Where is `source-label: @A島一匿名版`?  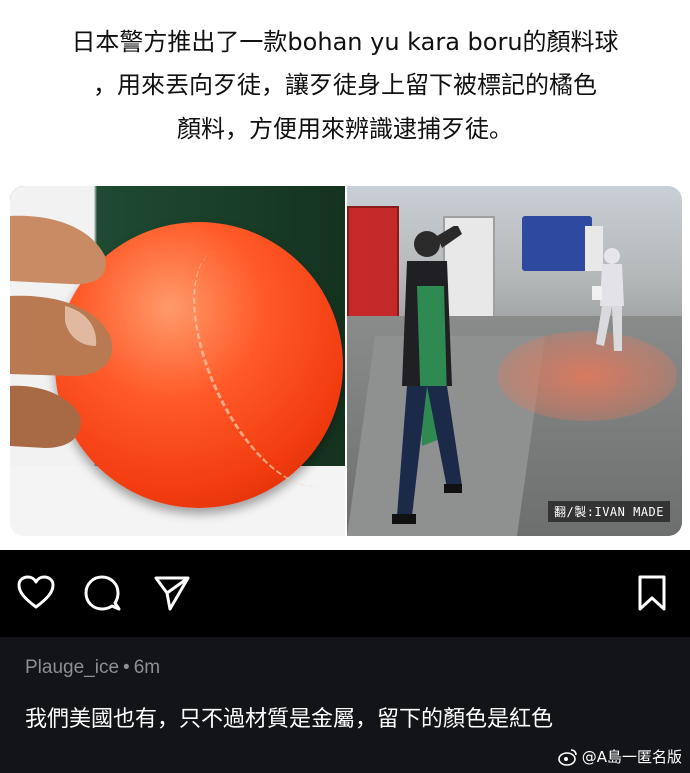
source-label: @A島一匿名版 is located at coordinates (631, 757).